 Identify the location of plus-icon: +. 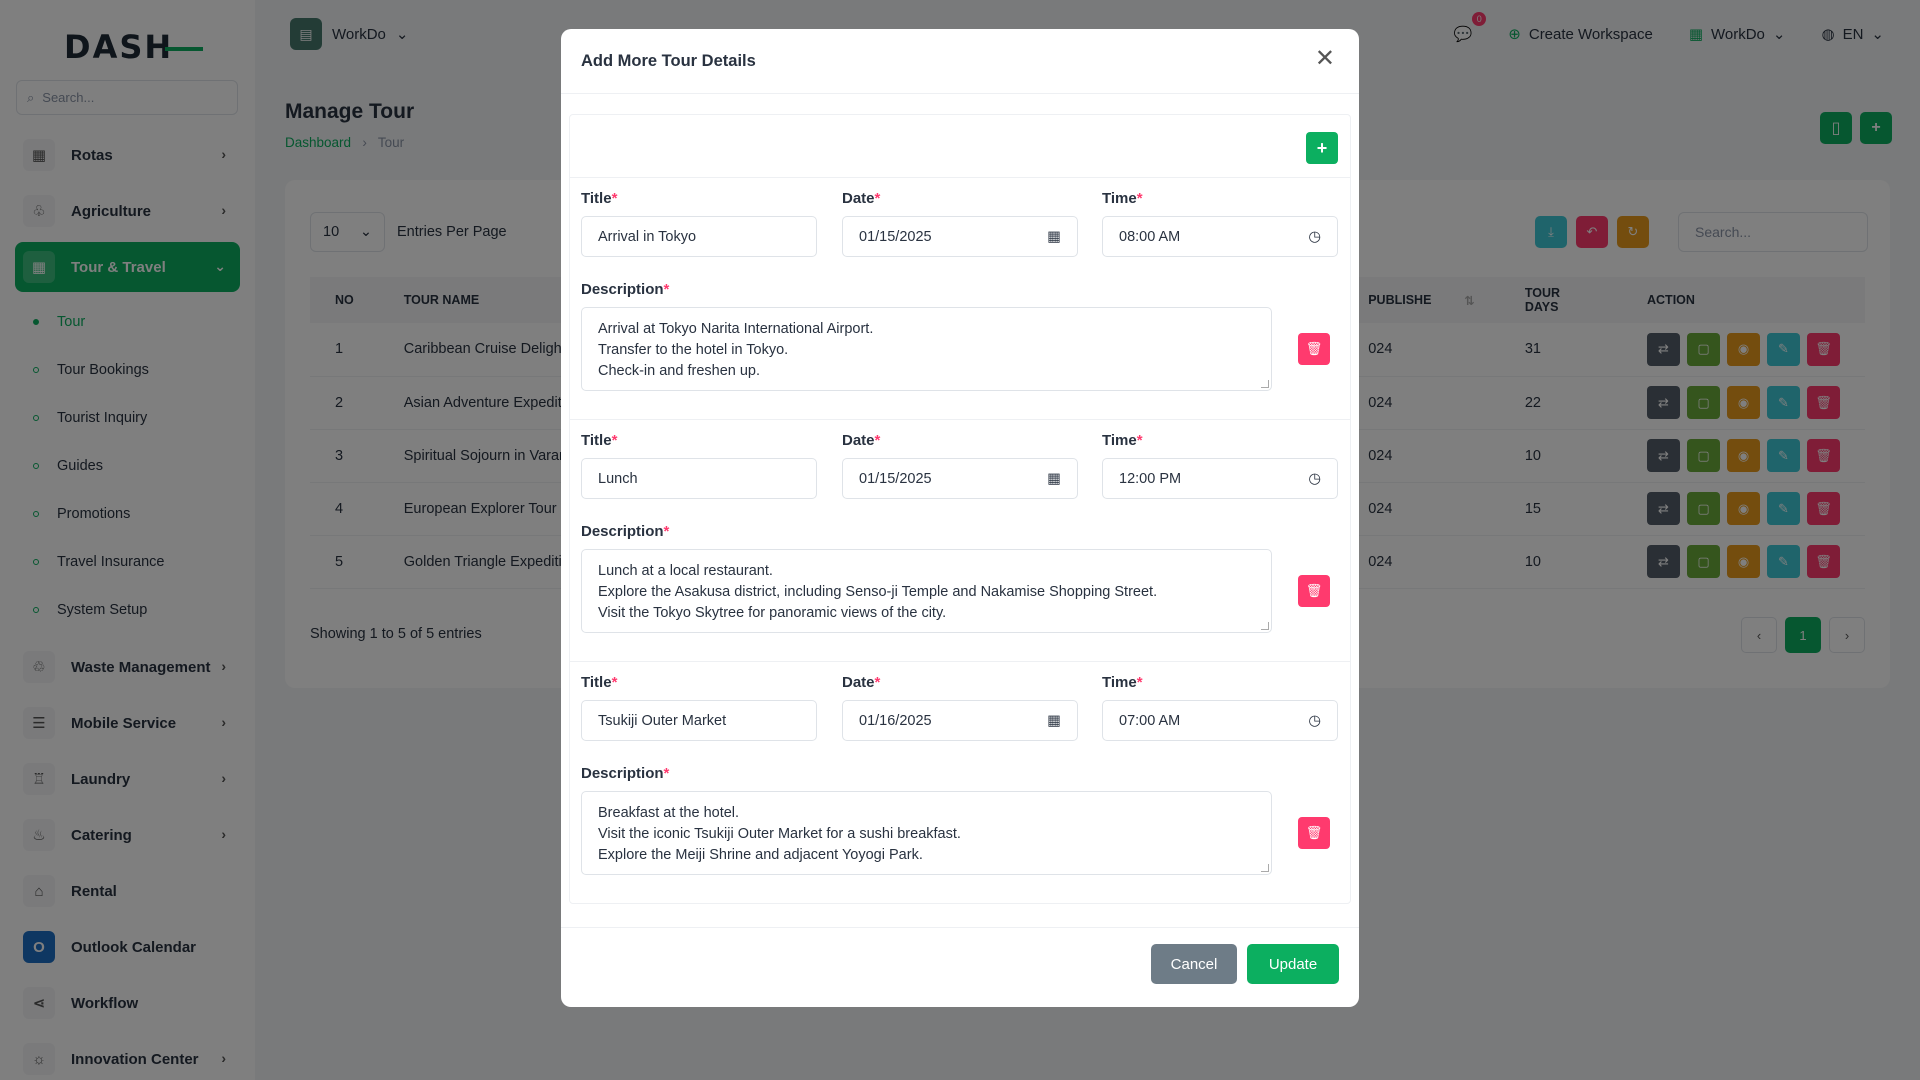
(1322, 147).